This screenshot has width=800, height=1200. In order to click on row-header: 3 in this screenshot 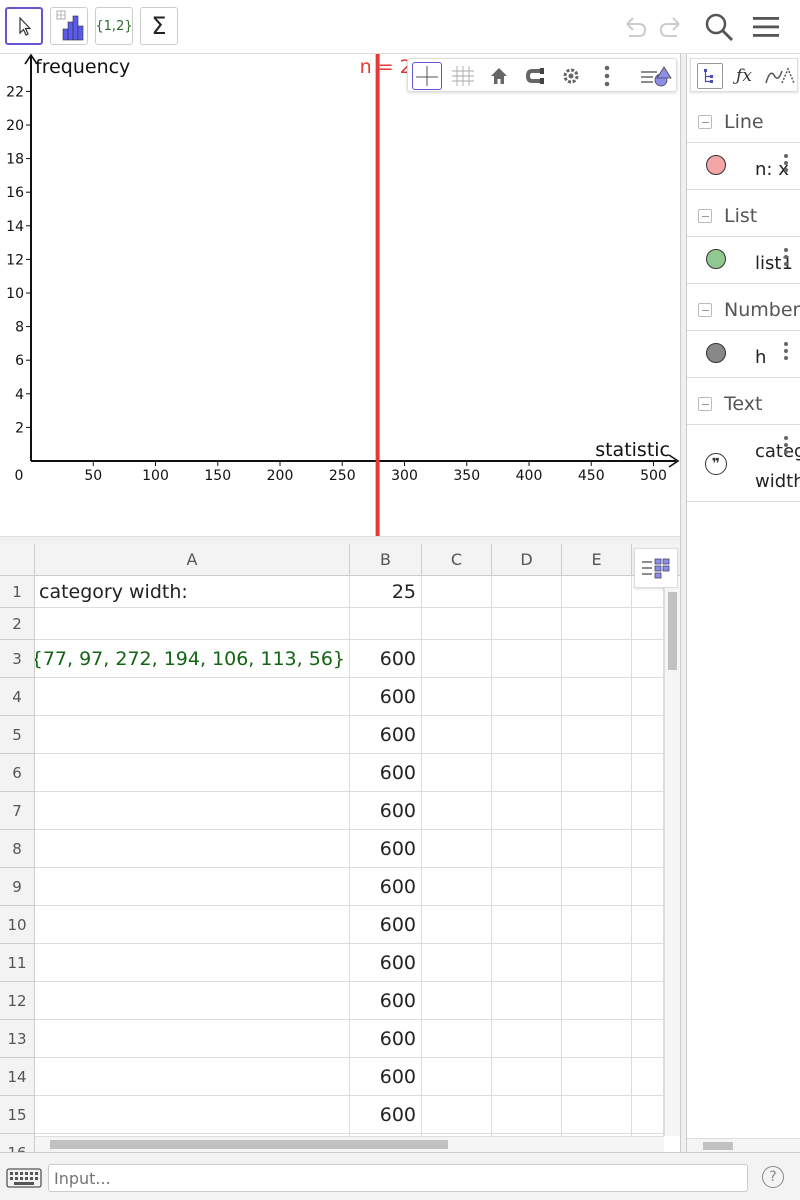, I will do `click(17, 659)`.